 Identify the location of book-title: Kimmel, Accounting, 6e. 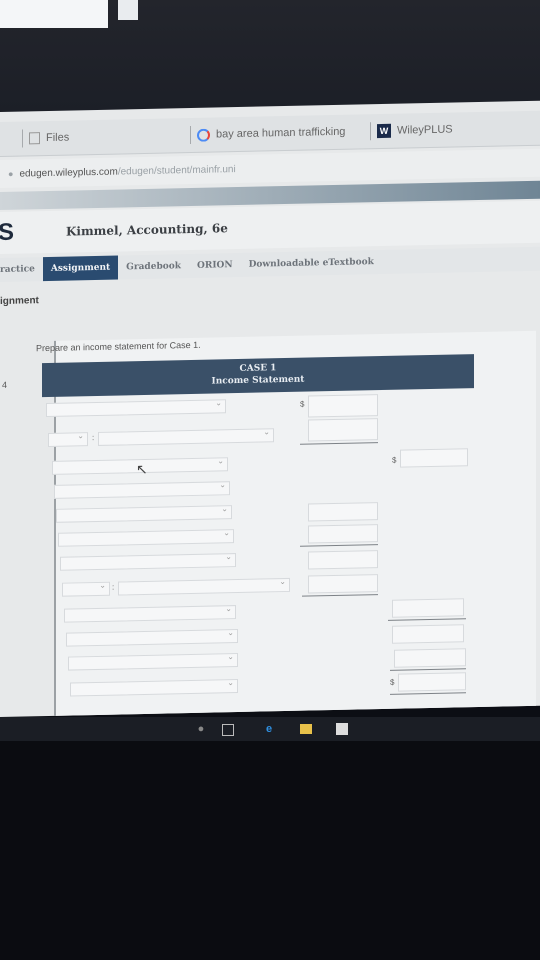
(147, 230).